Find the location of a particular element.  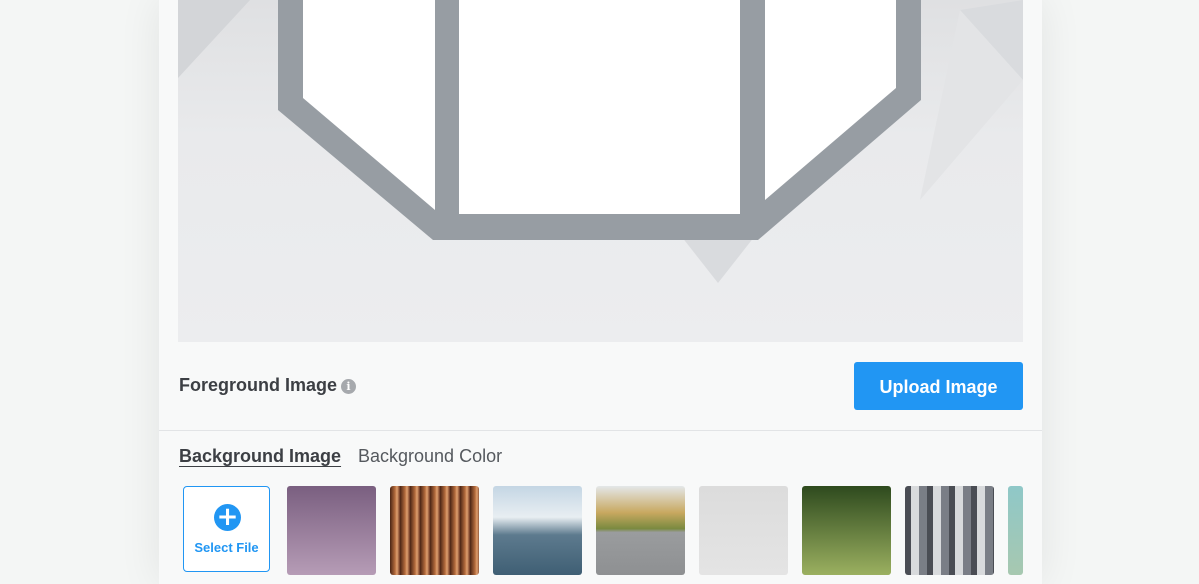

select-file-label: Select File is located at coordinates (226, 547).